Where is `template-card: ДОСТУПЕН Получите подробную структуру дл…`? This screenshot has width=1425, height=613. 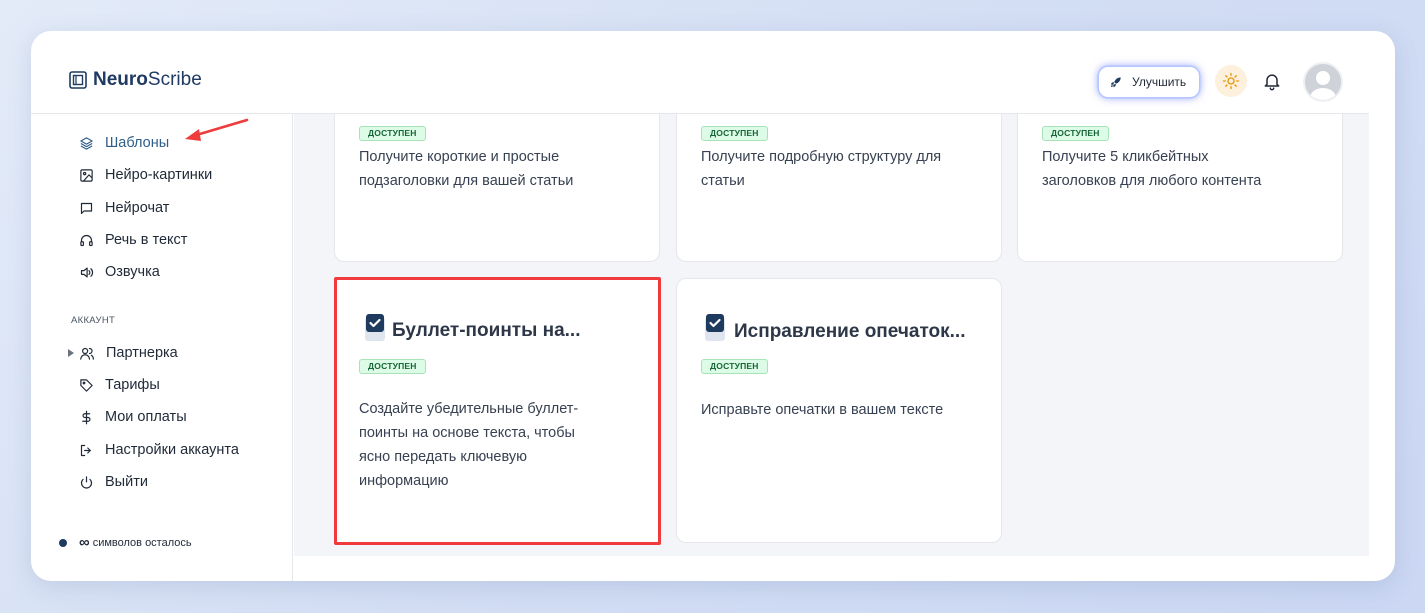
template-card: ДОСТУПЕН Получите подробную структуру дл… is located at coordinates (839, 188).